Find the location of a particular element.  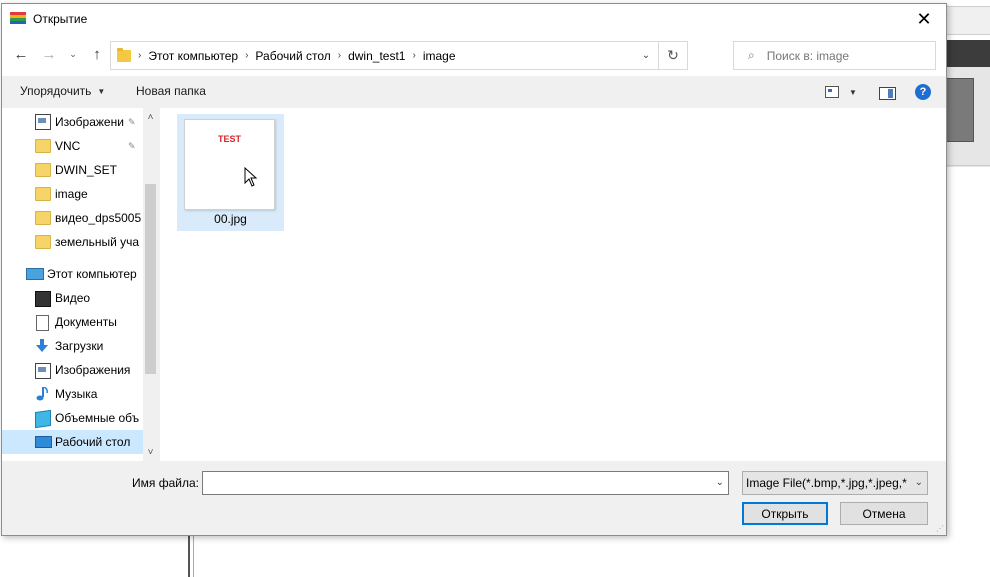

sidebar-item-music: Музыка is located at coordinates (72, 394).